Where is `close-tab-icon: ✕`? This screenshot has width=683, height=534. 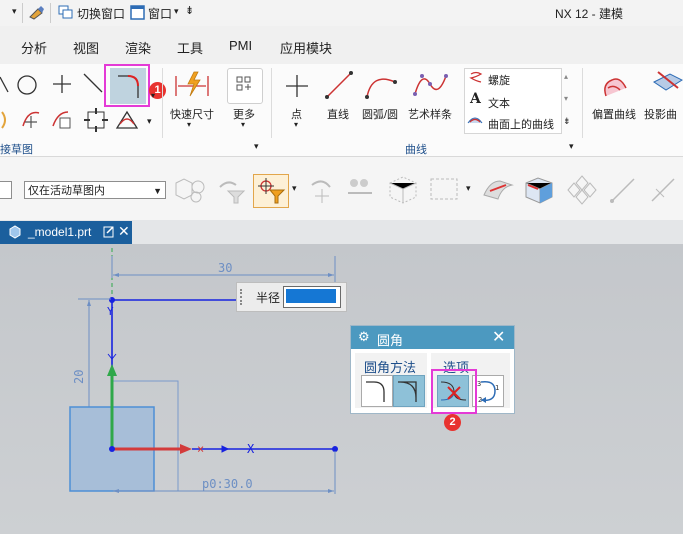 close-tab-icon: ✕ is located at coordinates (124, 231).